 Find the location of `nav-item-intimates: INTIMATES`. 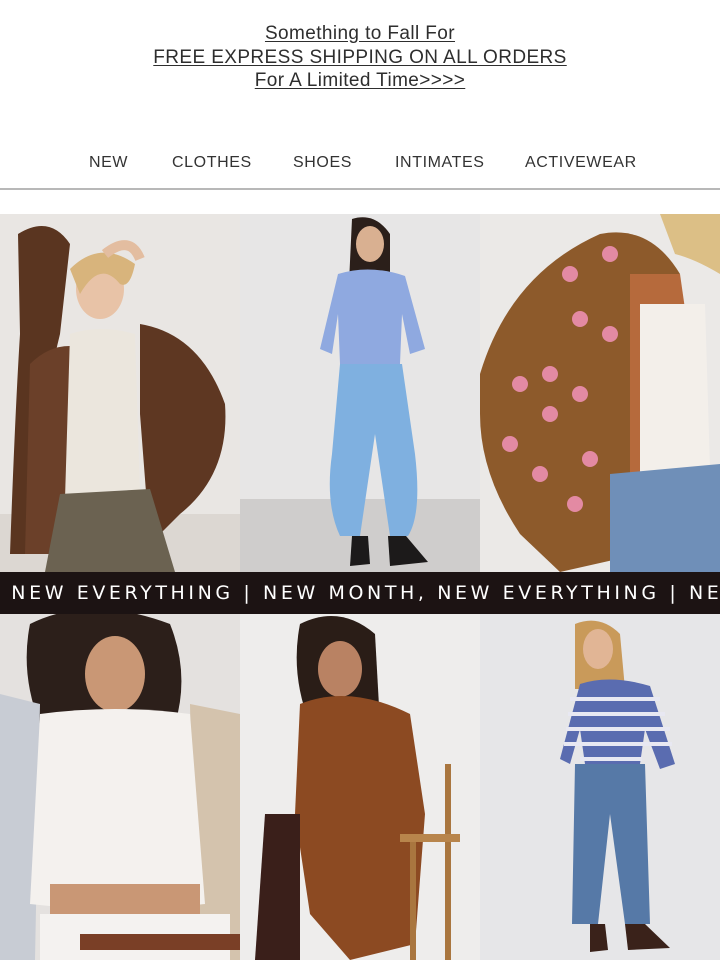

nav-item-intimates: INTIMATES is located at coordinates (440, 163).